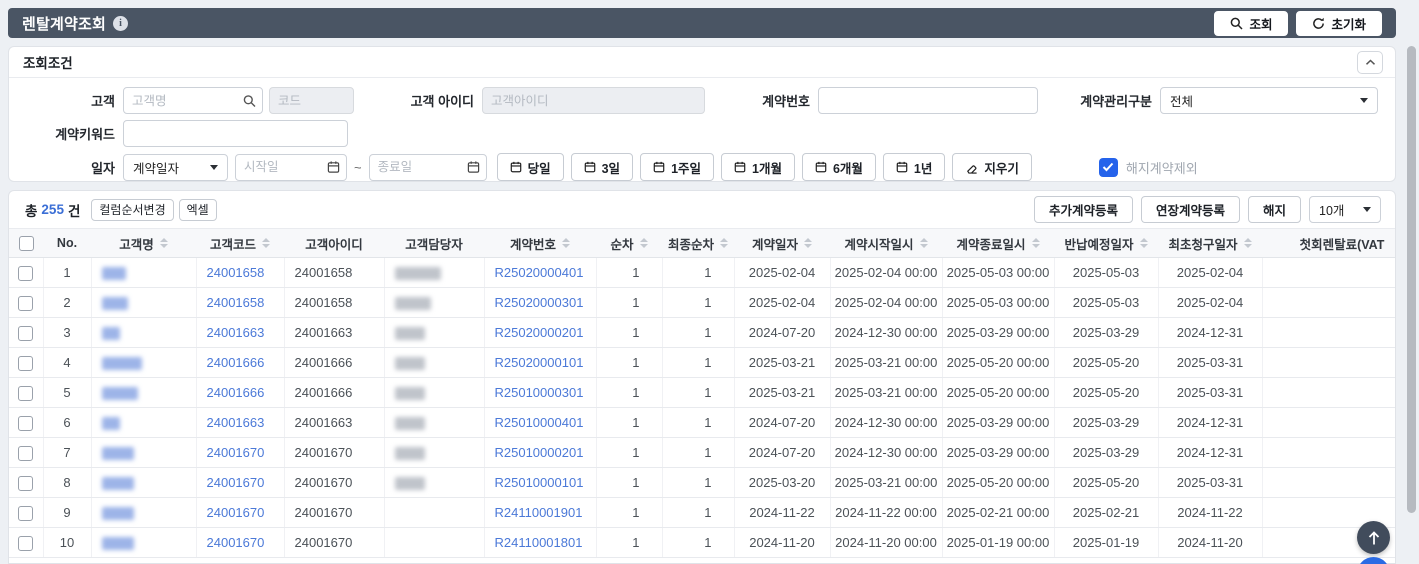 Image resolution: width=1419 pixels, height=564 pixels. I want to click on column-header: 반납예정일자, so click(1106, 243).